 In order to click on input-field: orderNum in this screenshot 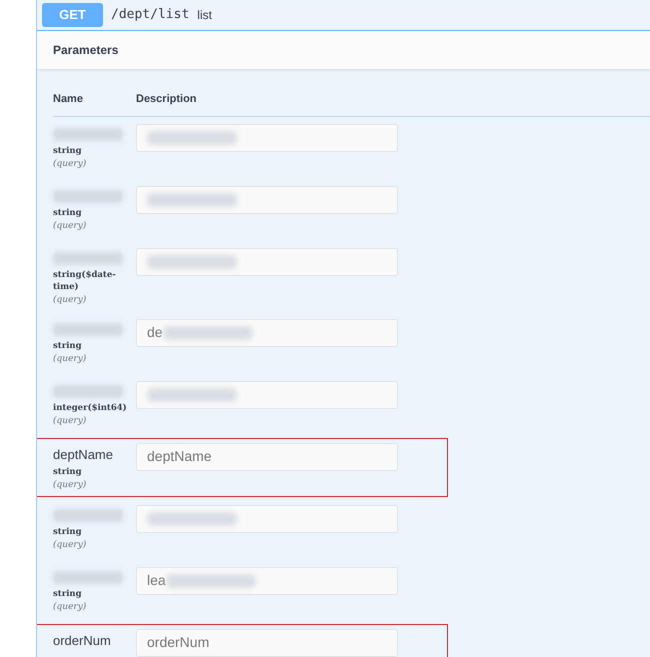, I will do `click(267, 642)`.